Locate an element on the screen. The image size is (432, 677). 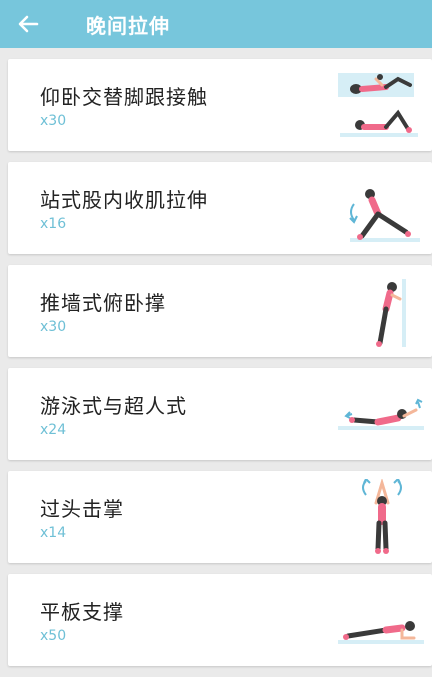
plank-illustration is located at coordinates (381, 632).